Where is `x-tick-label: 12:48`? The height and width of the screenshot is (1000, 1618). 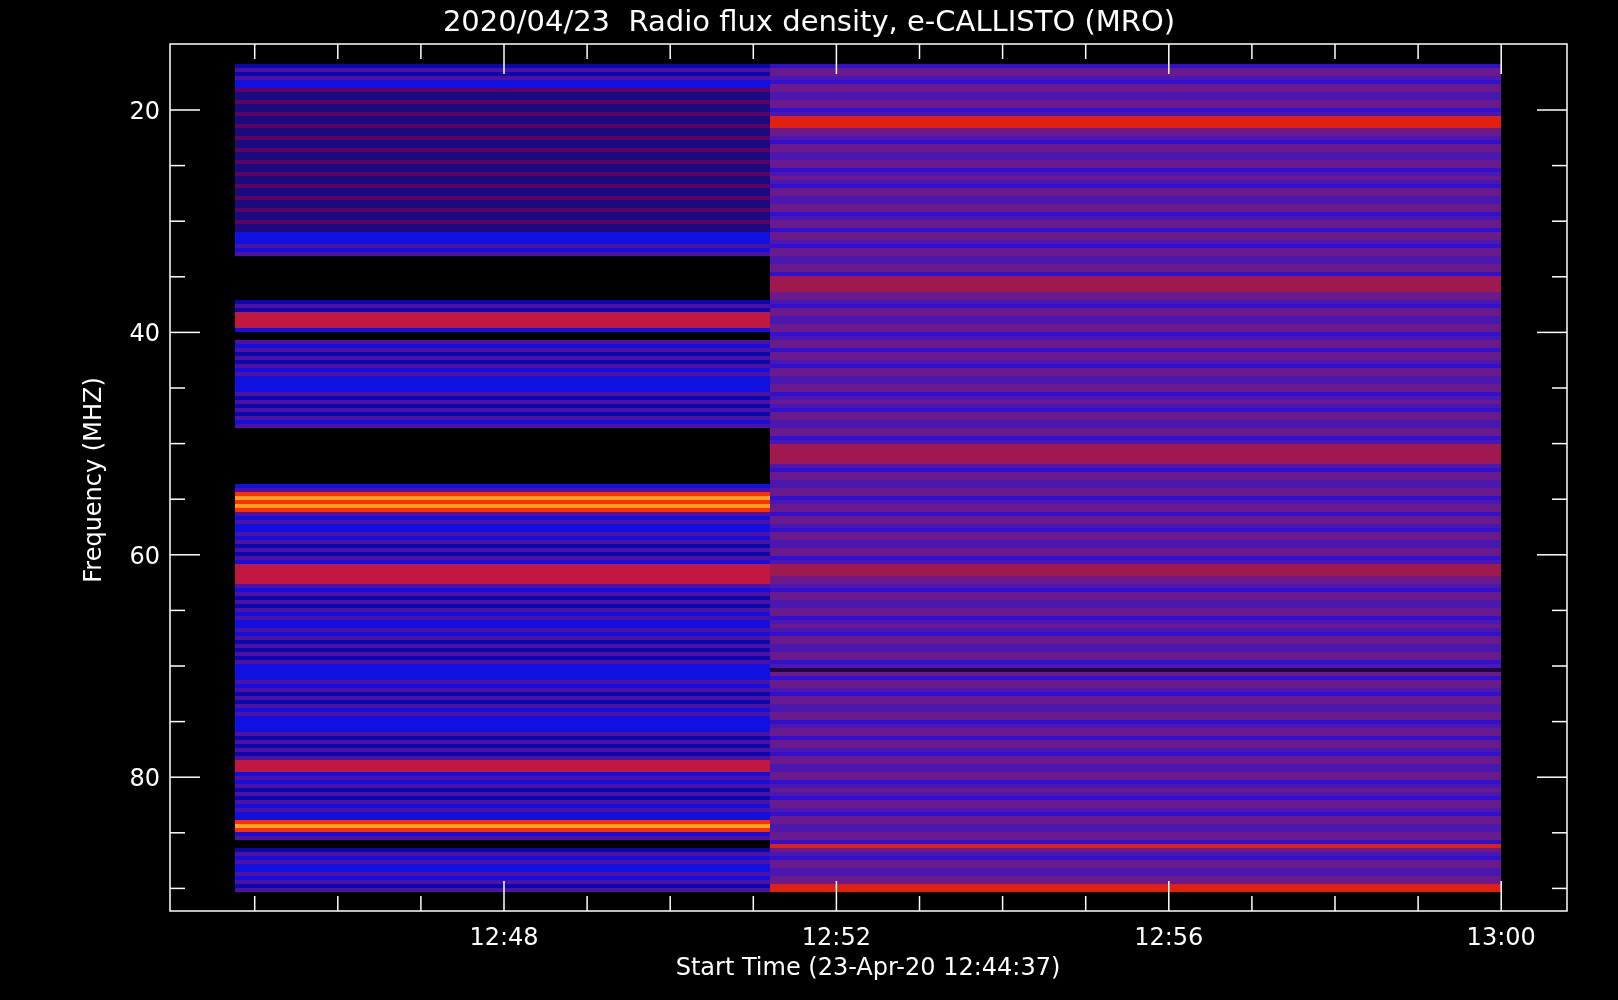 x-tick-label: 12:48 is located at coordinates (504, 937).